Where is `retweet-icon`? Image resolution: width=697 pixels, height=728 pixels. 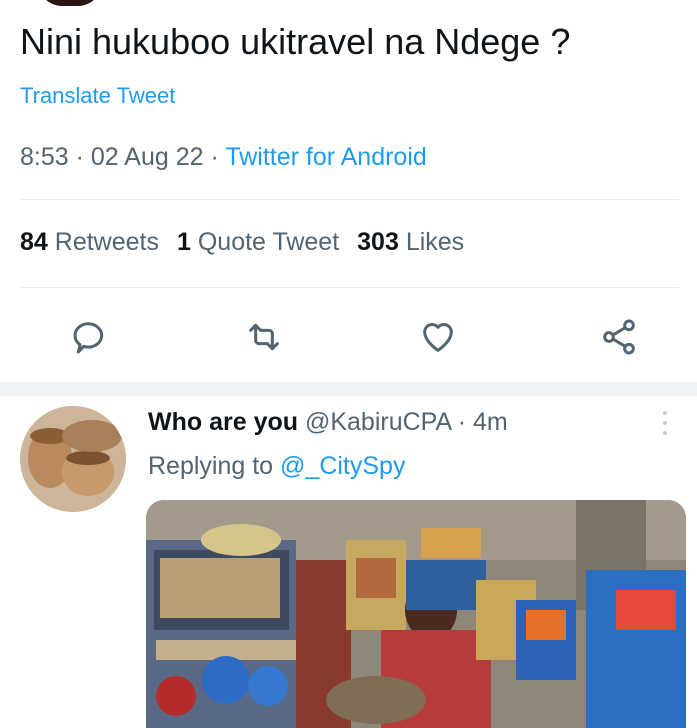
retweet-icon is located at coordinates (264, 337).